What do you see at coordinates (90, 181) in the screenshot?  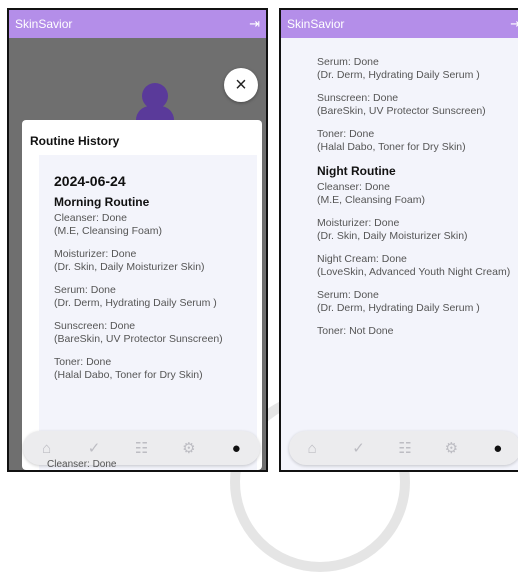 I see `history-date: 2024-06-24` at bounding box center [90, 181].